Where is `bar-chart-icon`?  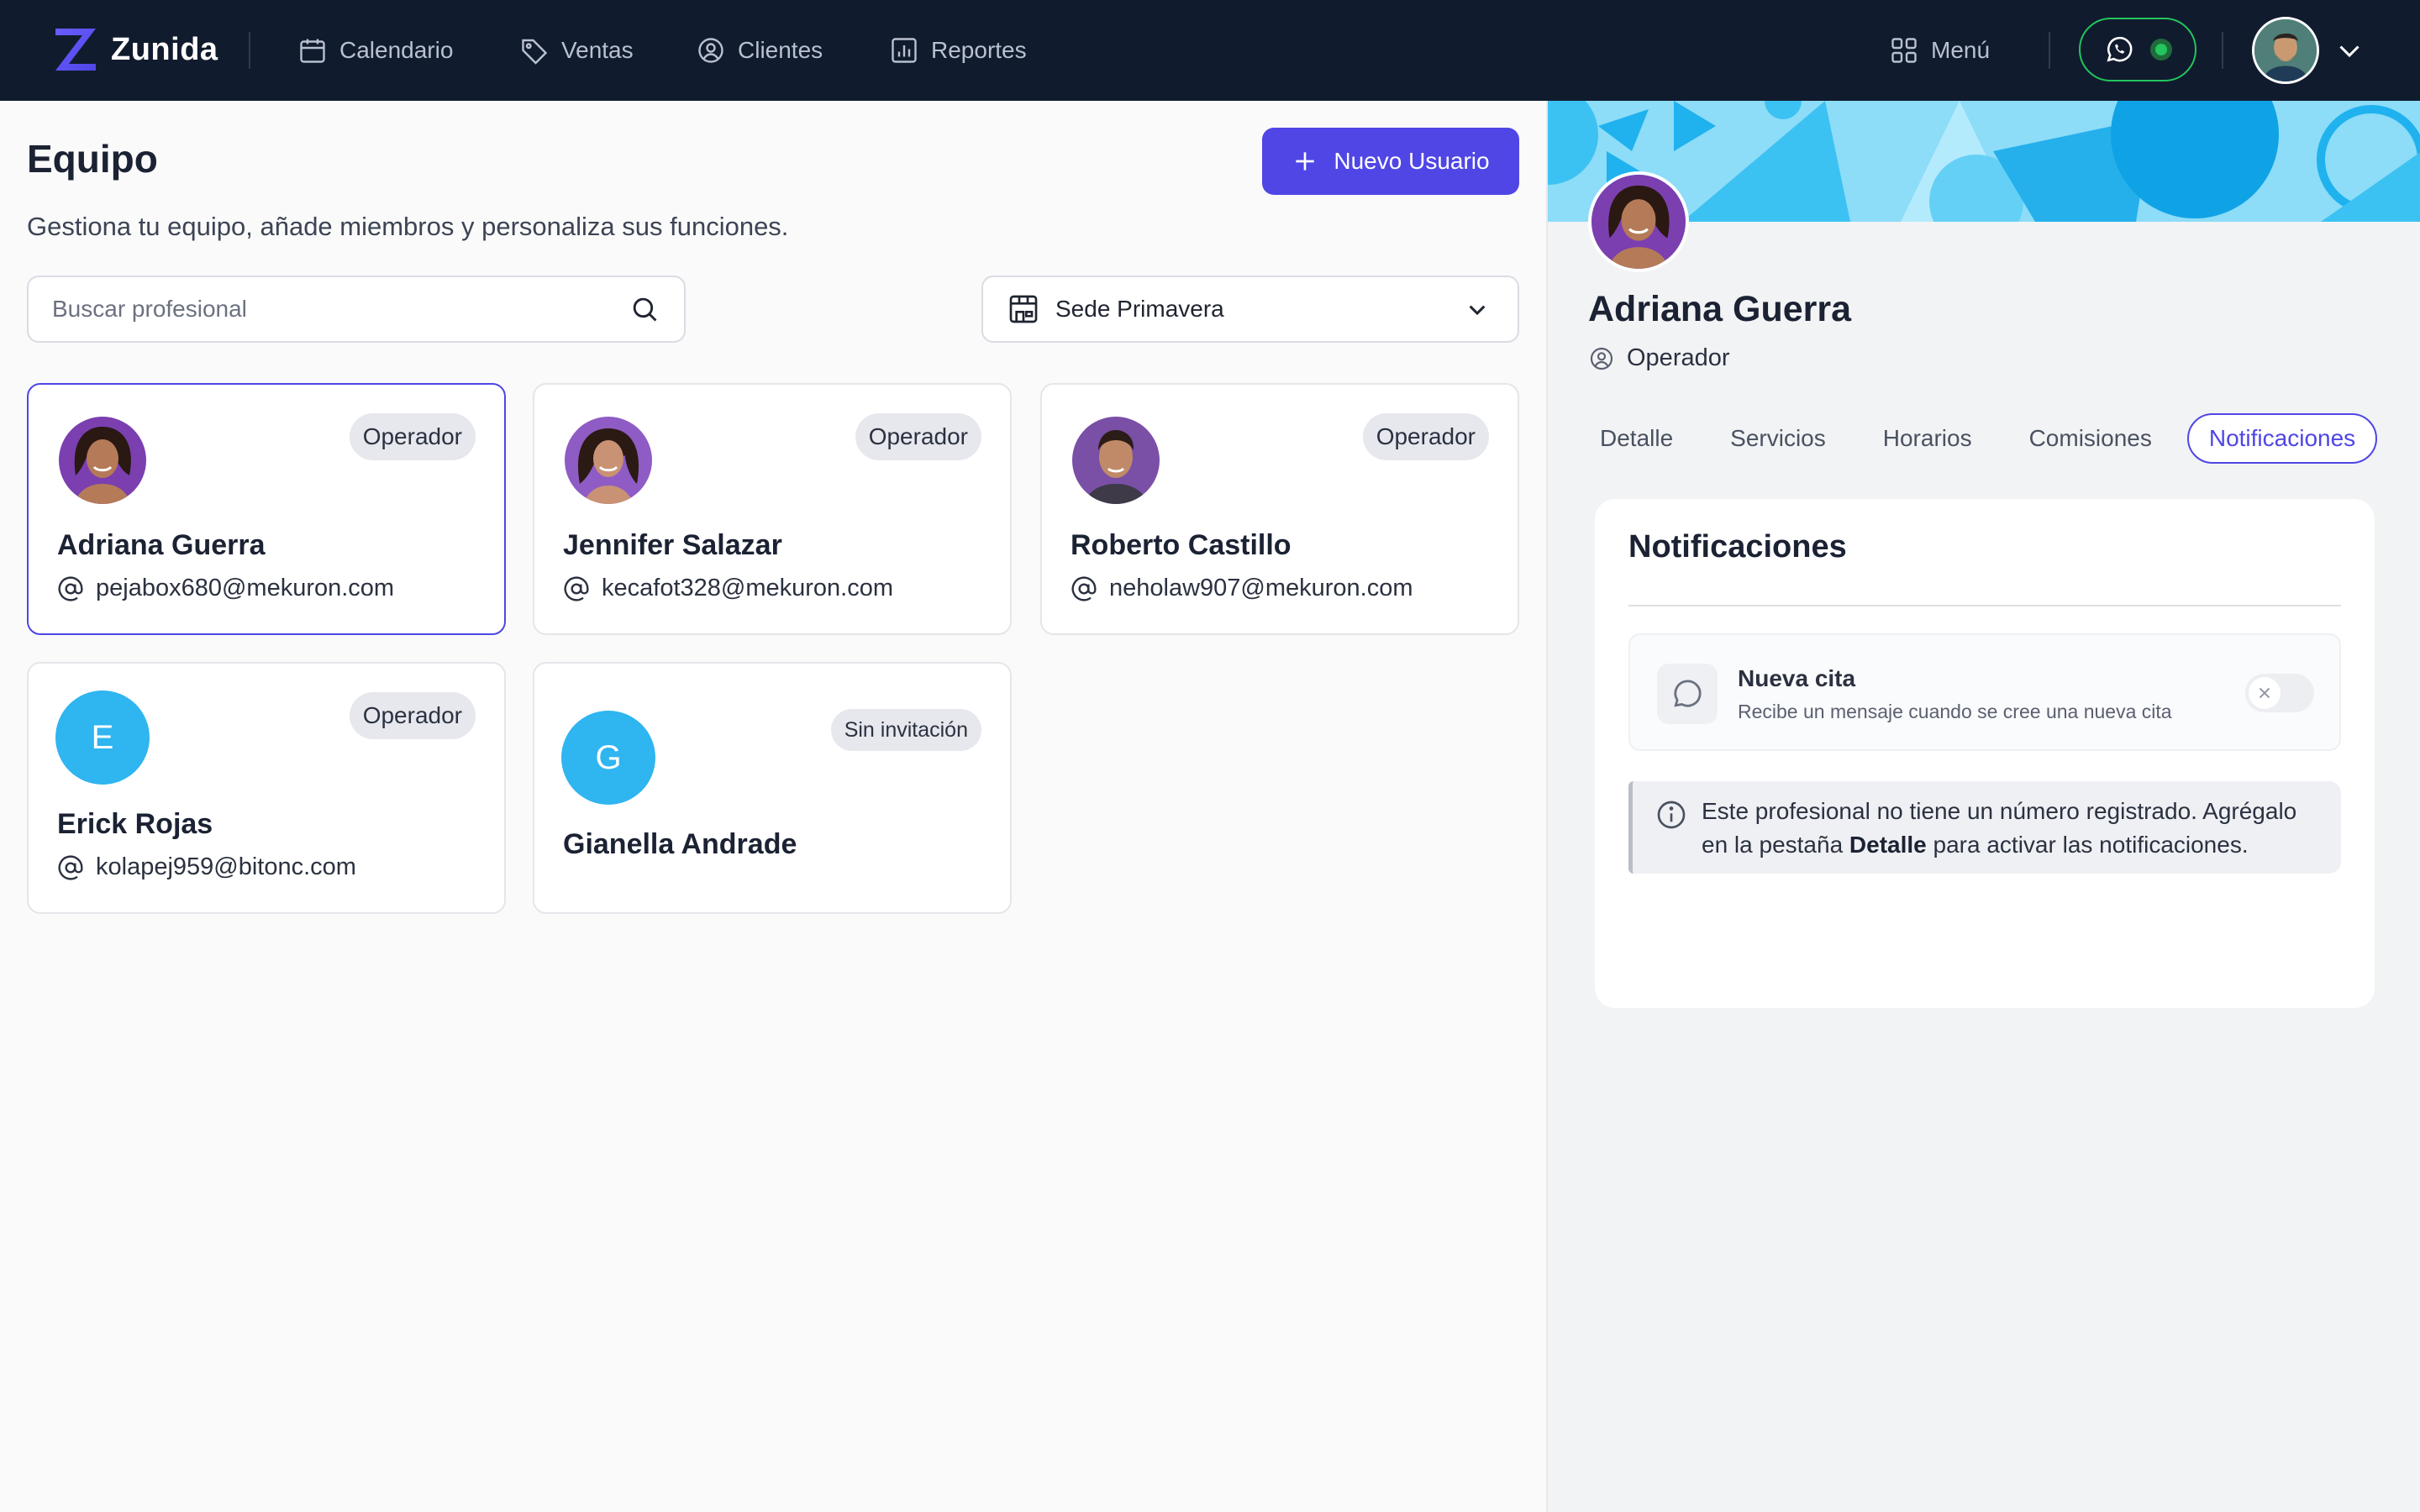 bar-chart-icon is located at coordinates (904, 50).